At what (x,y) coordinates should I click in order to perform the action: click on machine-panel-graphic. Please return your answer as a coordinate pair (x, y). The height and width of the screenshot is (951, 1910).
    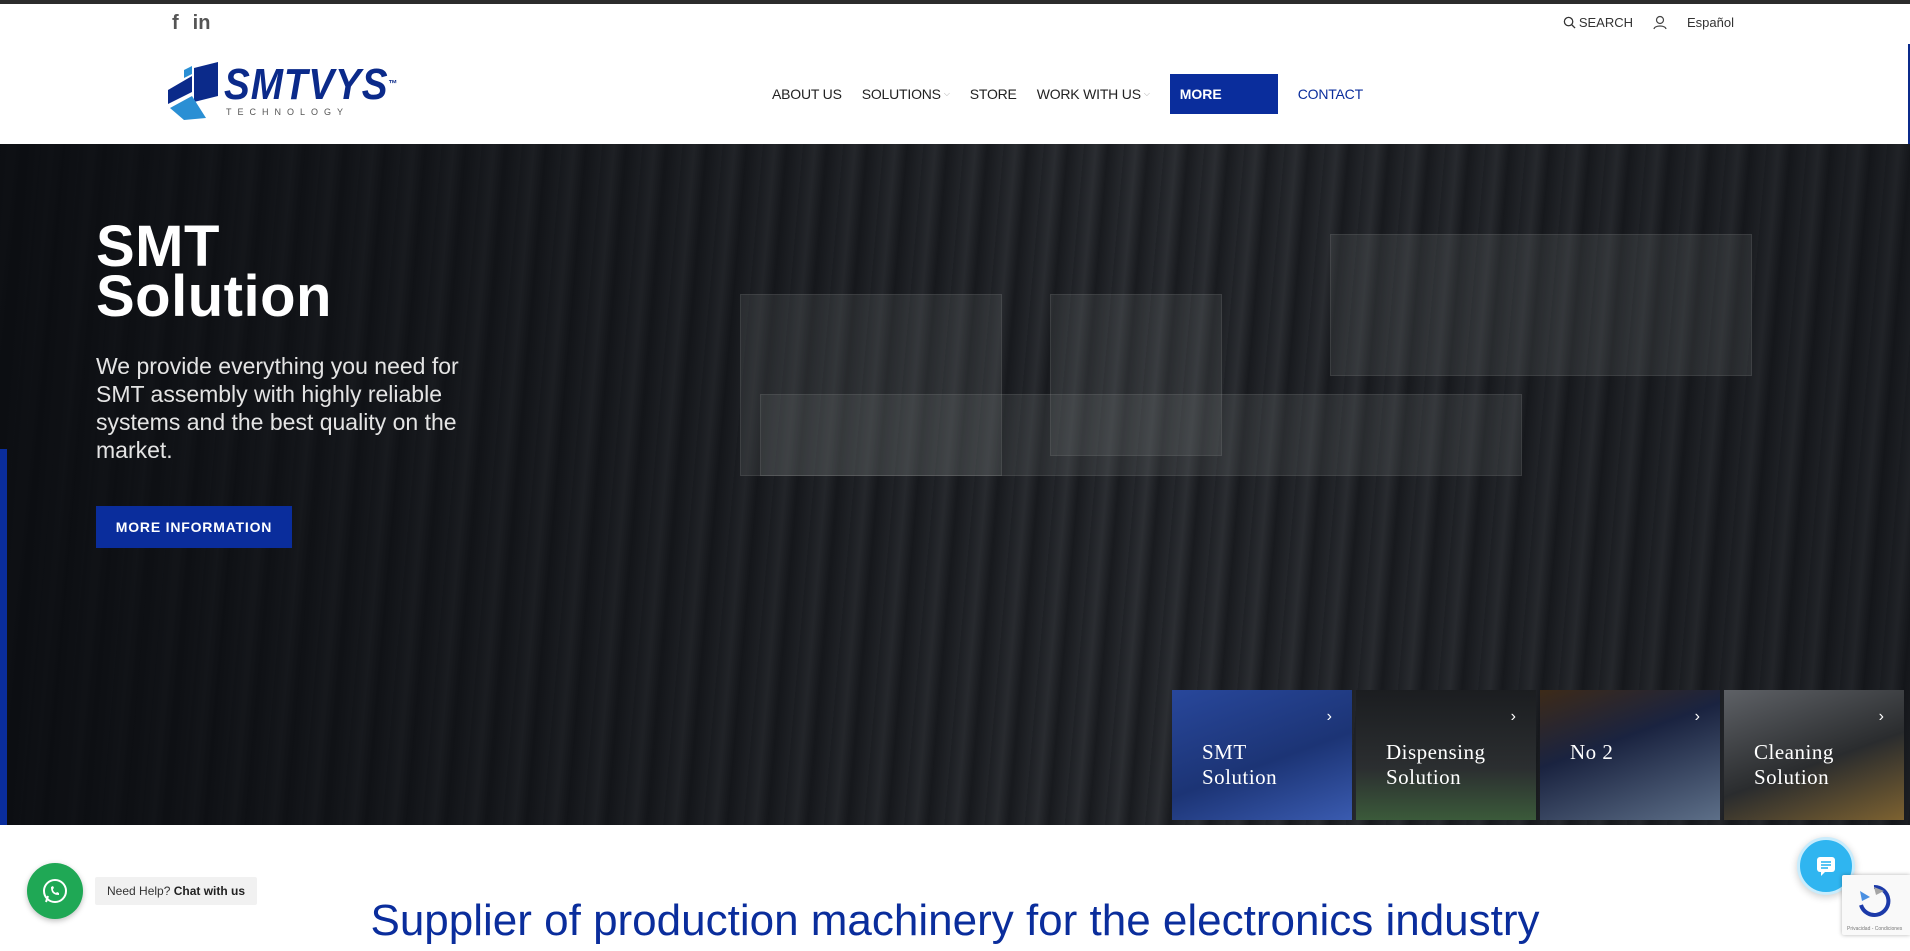
    Looking at the image, I should click on (1541, 305).